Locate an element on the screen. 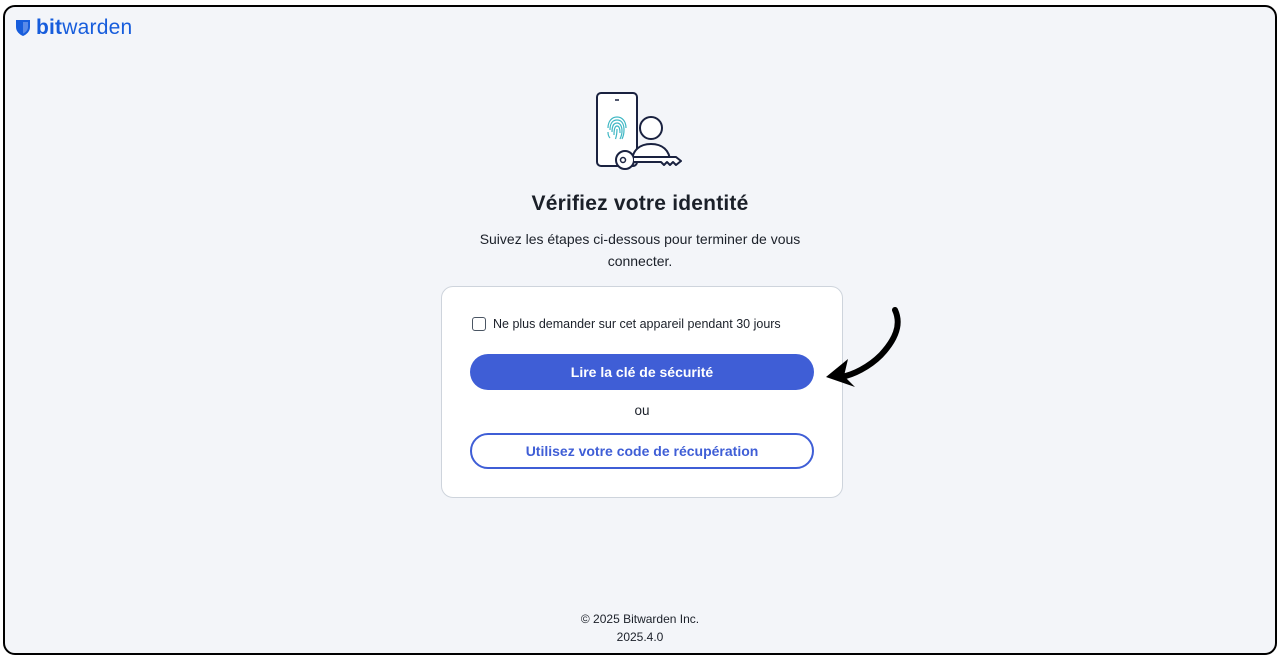 The width and height of the screenshot is (1280, 660). footer: © 2025 Bitwarden Inc. 2025.4.0 is located at coordinates (640, 628).